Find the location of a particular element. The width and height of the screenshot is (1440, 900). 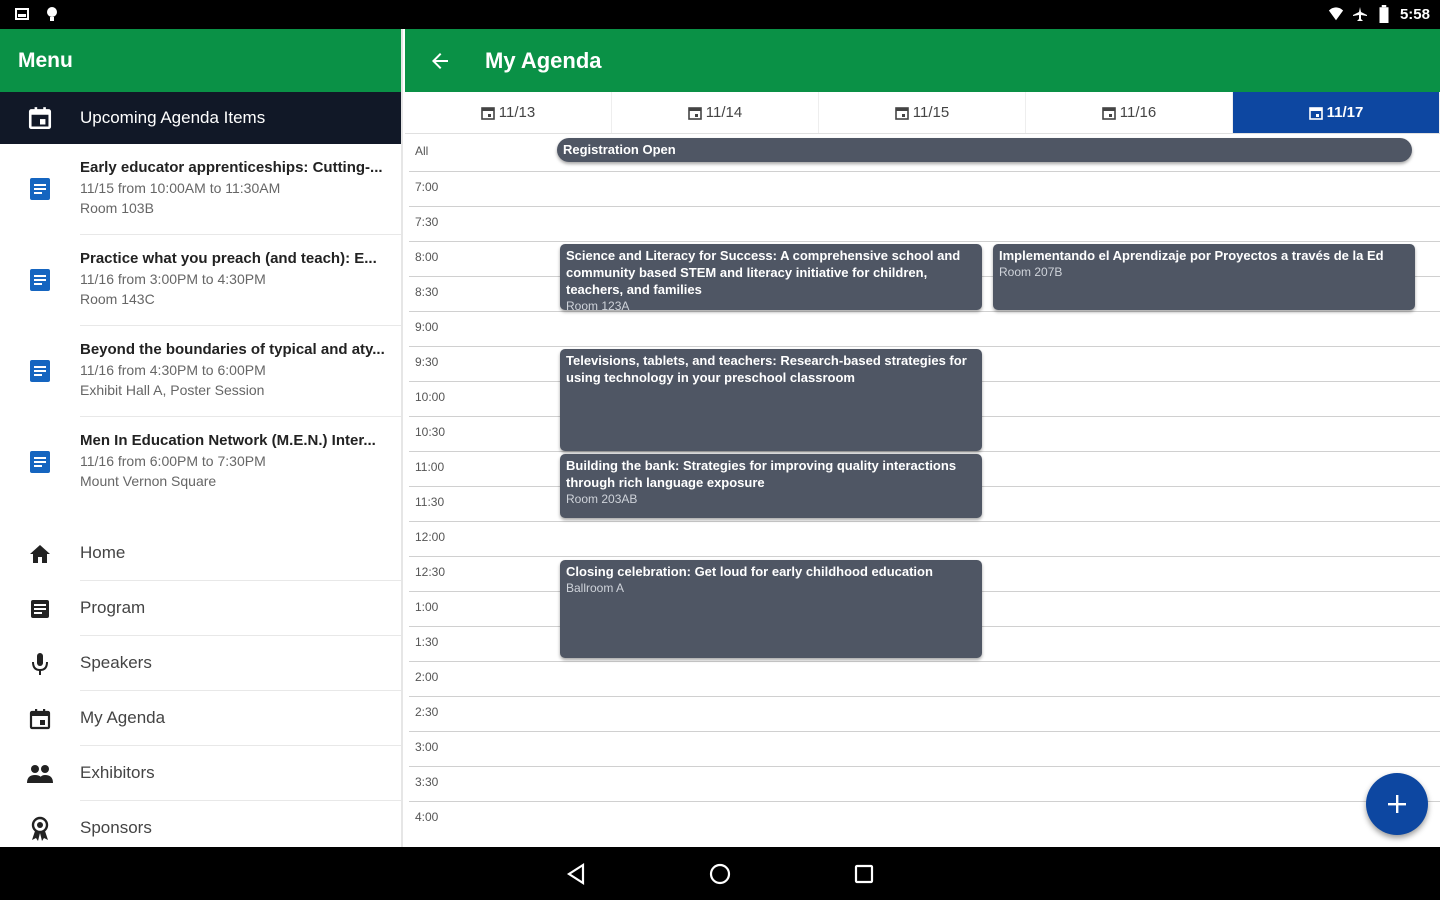

plus-icon is located at coordinates (1397, 804).